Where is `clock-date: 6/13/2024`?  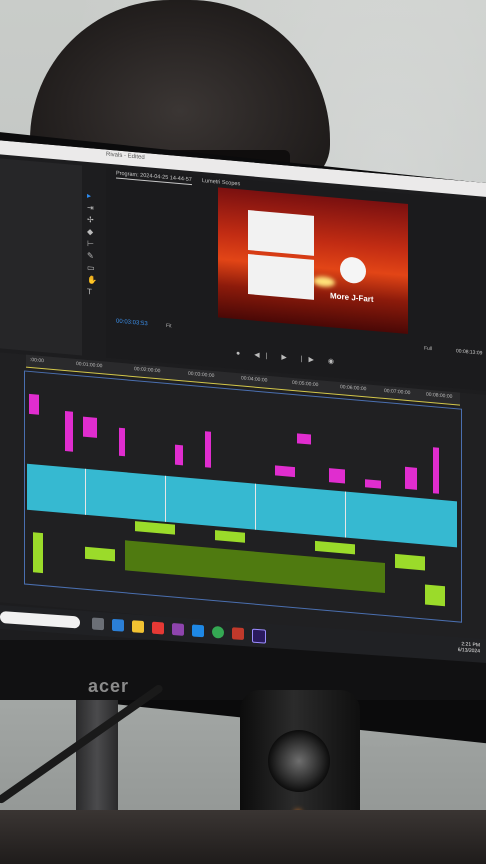
clock-date: 6/13/2024 is located at coordinates (468, 651).